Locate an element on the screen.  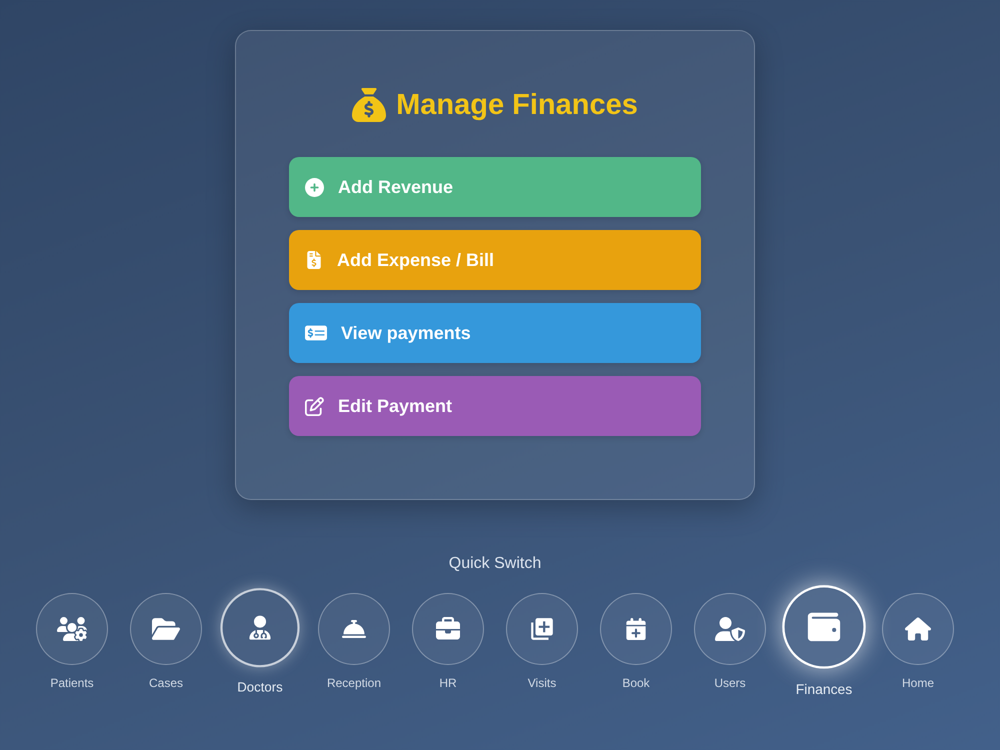
quick-switch-button is located at coordinates (824, 627).